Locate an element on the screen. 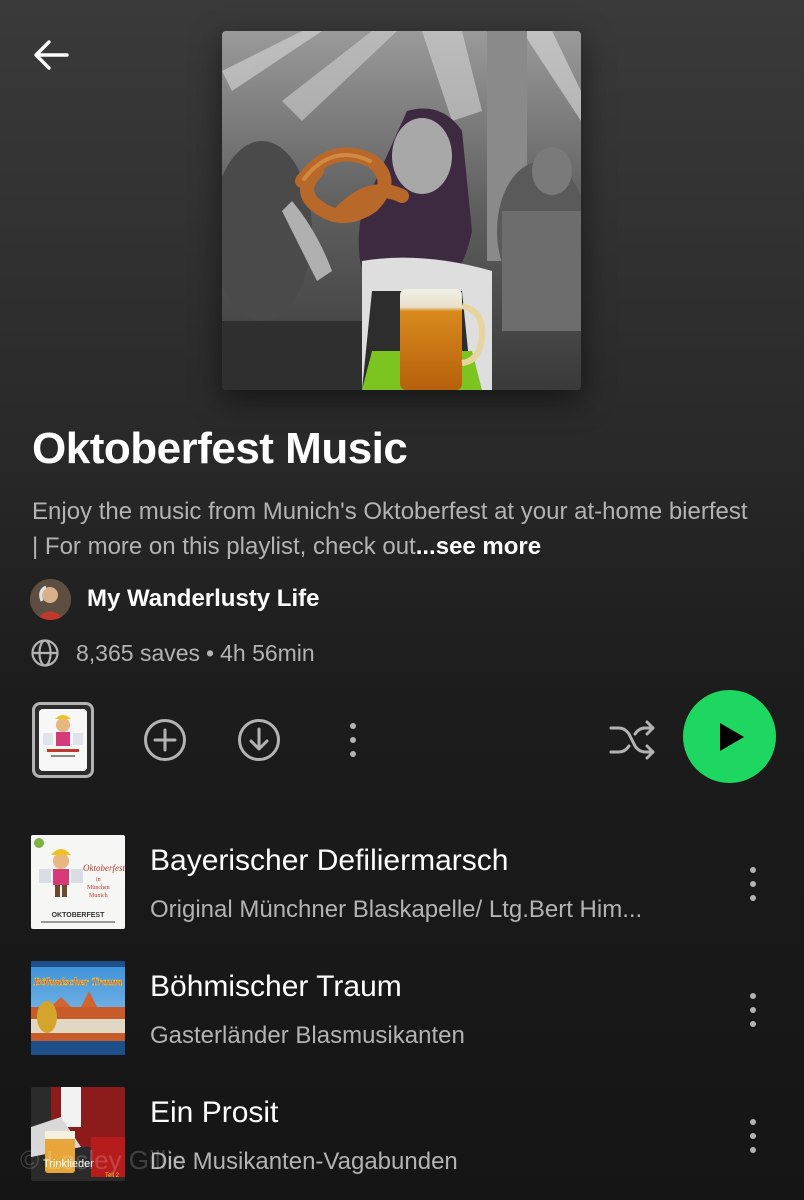 The image size is (804, 1200). album-art-title: Böhmischer Traum is located at coordinates (78, 982).